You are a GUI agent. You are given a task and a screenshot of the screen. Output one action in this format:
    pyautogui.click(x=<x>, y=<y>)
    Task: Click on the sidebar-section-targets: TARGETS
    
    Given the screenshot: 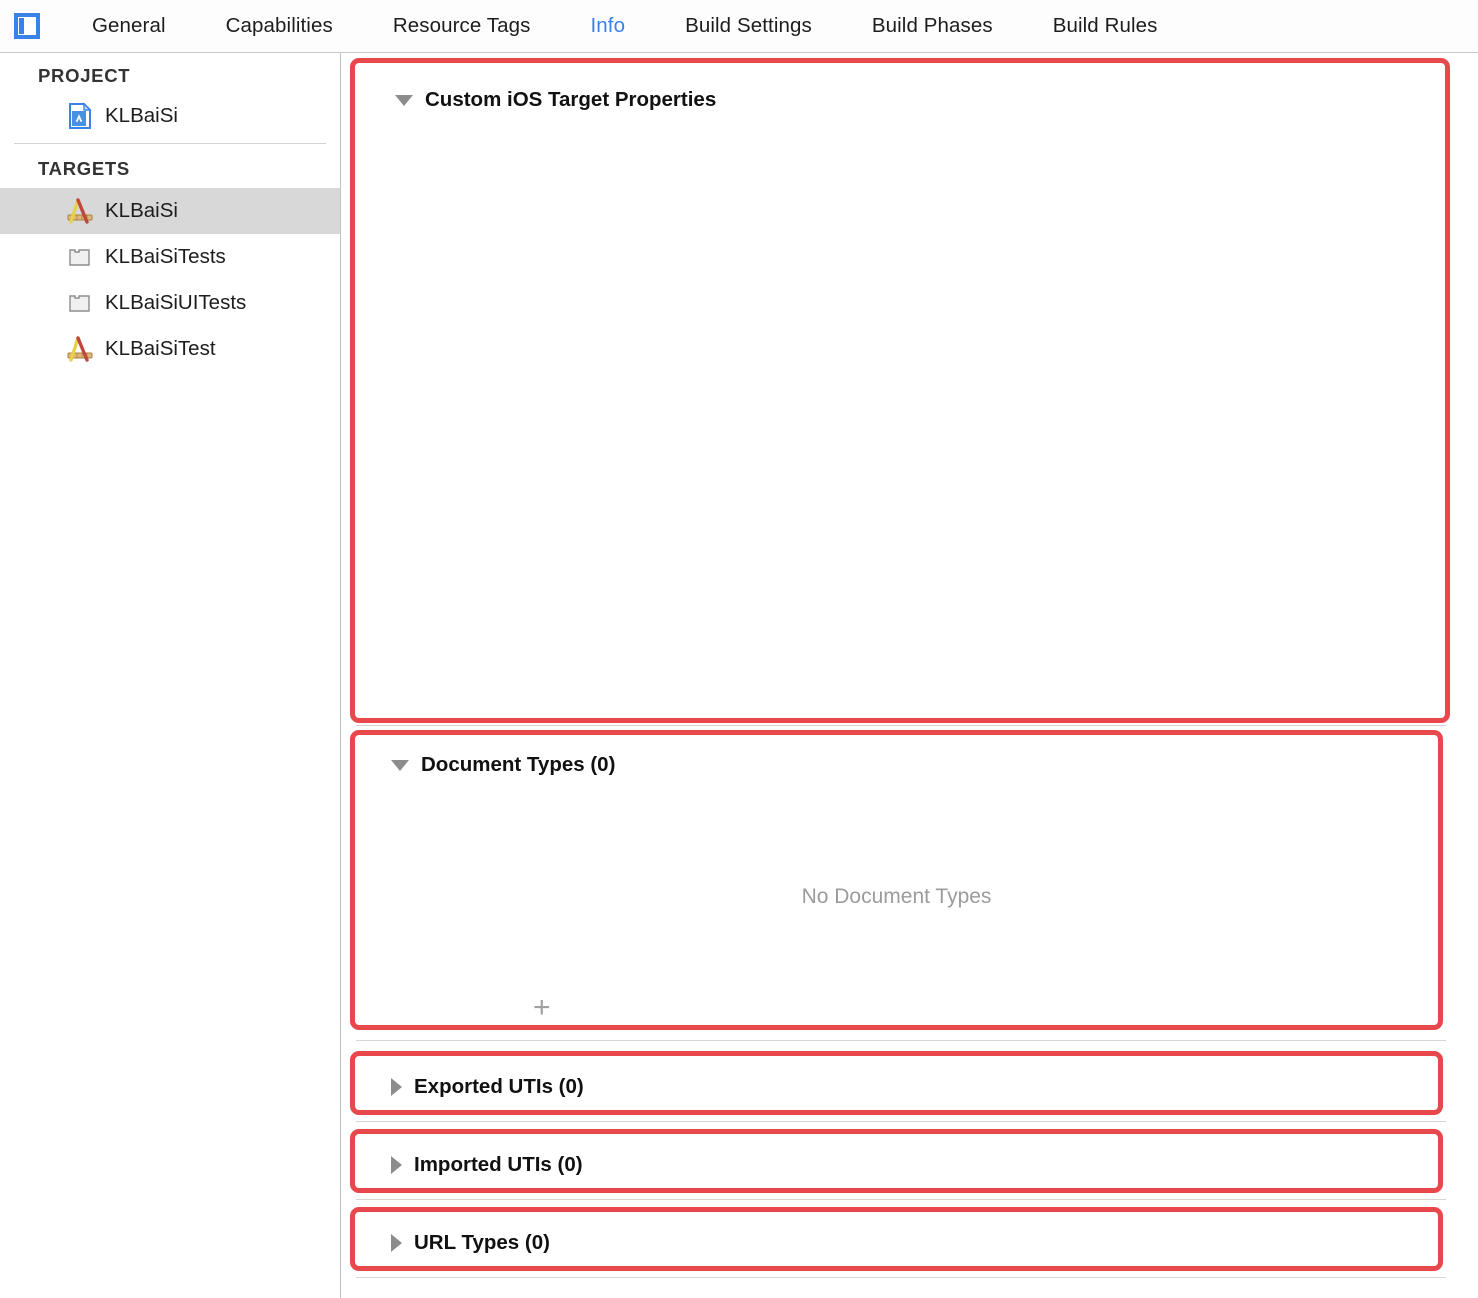 What is the action you would take?
    pyautogui.click(x=84, y=168)
    